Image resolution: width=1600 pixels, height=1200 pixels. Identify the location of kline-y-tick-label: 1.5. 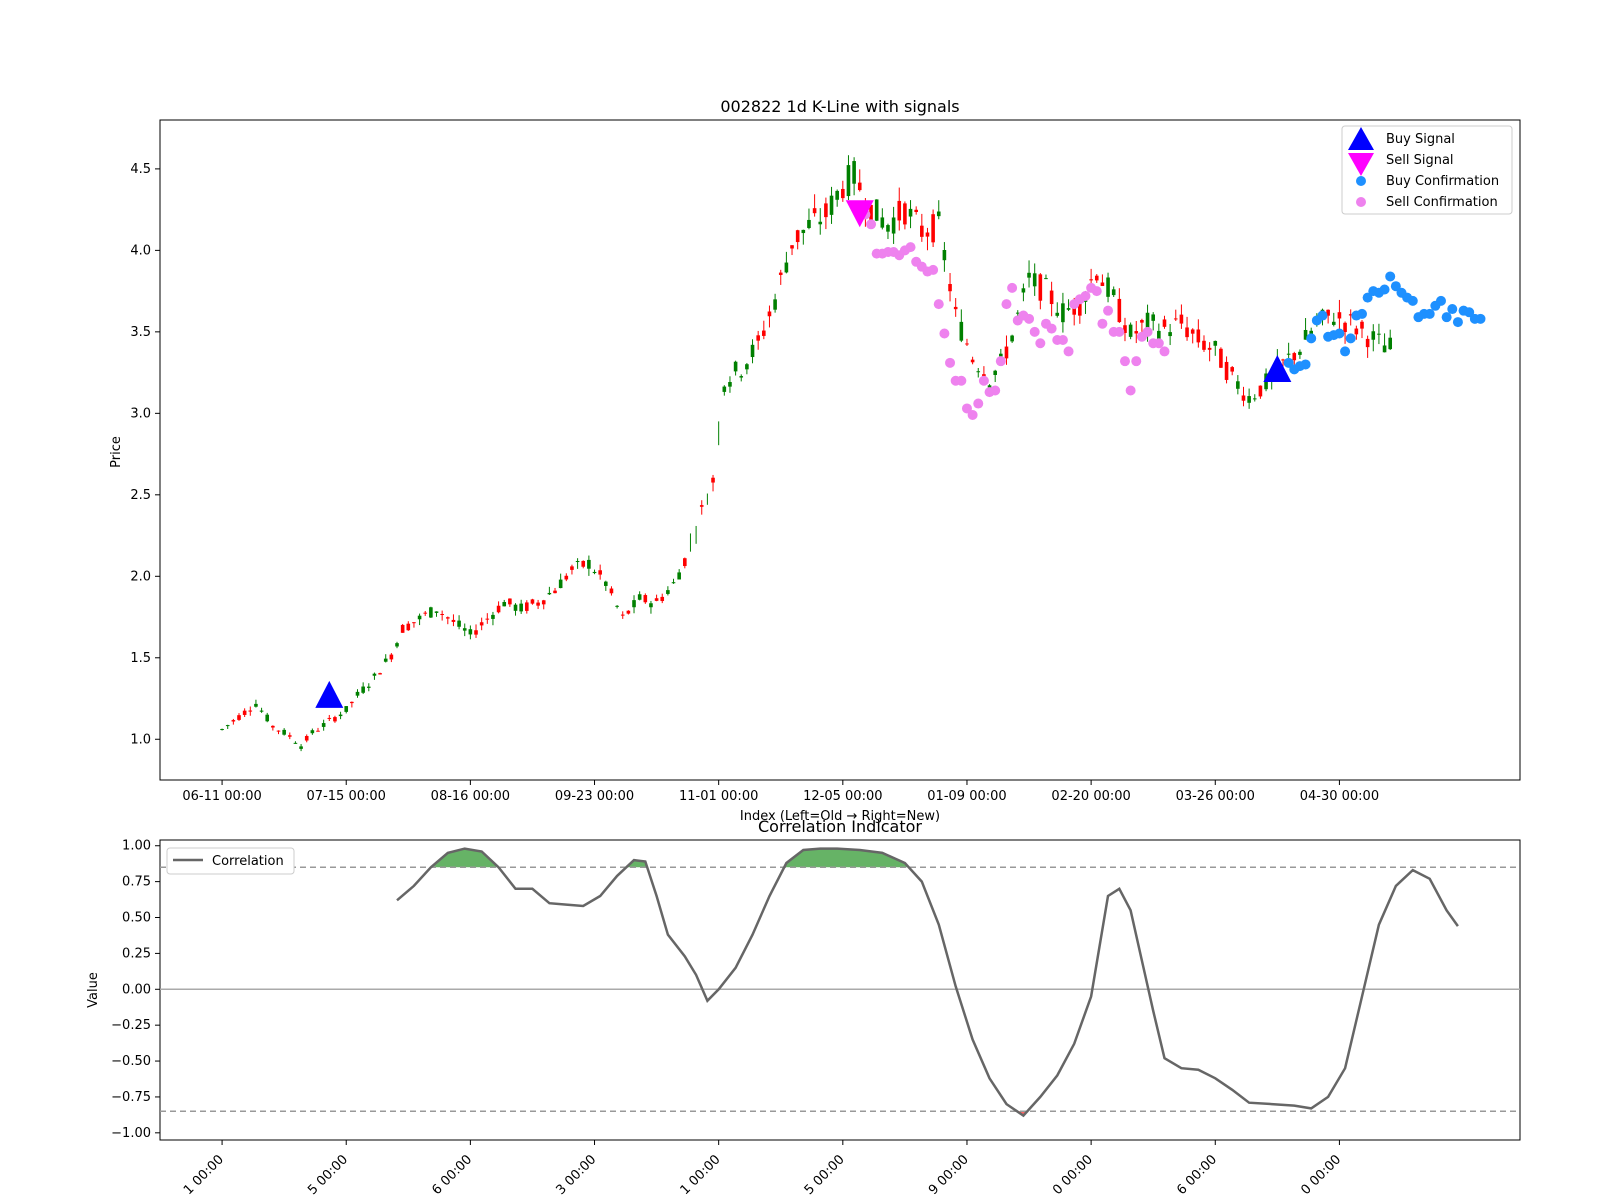
(140, 658).